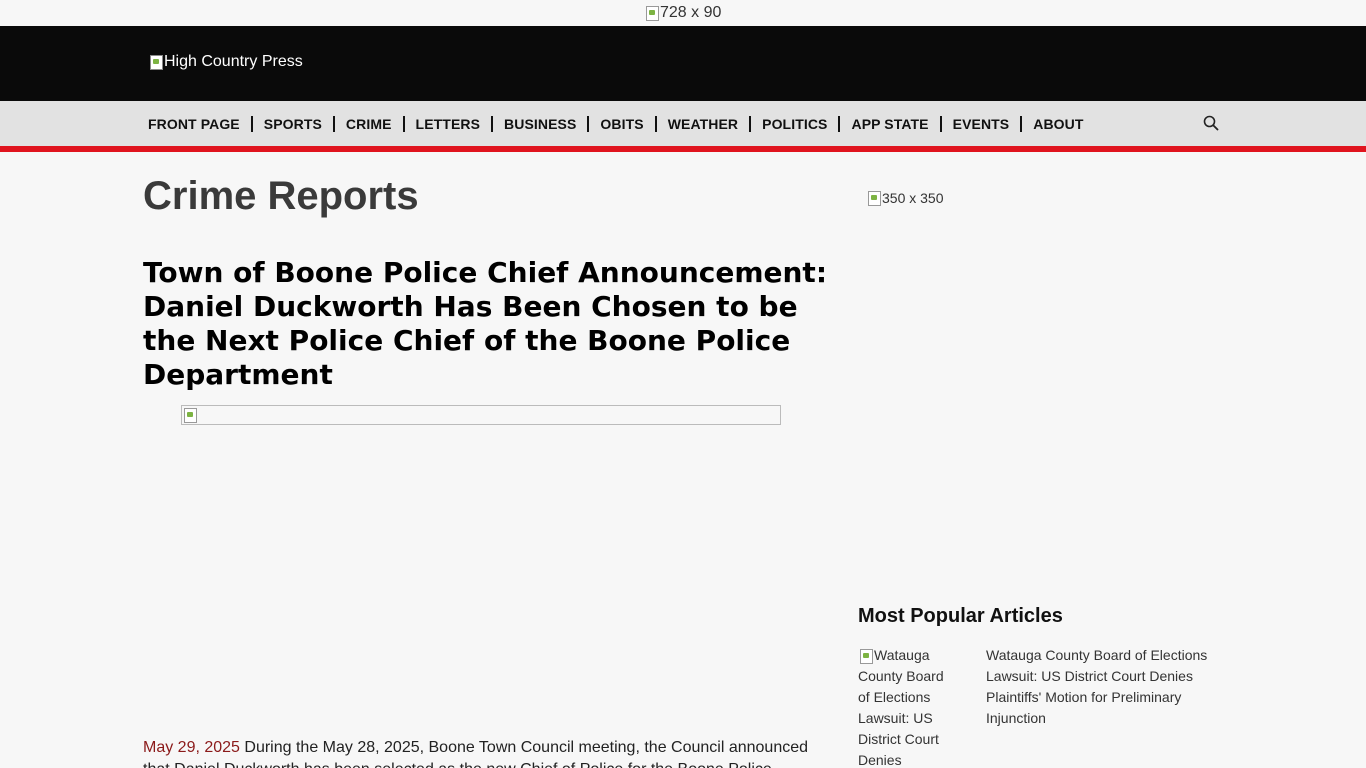 The width and height of the screenshot is (1366, 768). What do you see at coordinates (622, 123) in the screenshot?
I see `nav-item-label: OBITS` at bounding box center [622, 123].